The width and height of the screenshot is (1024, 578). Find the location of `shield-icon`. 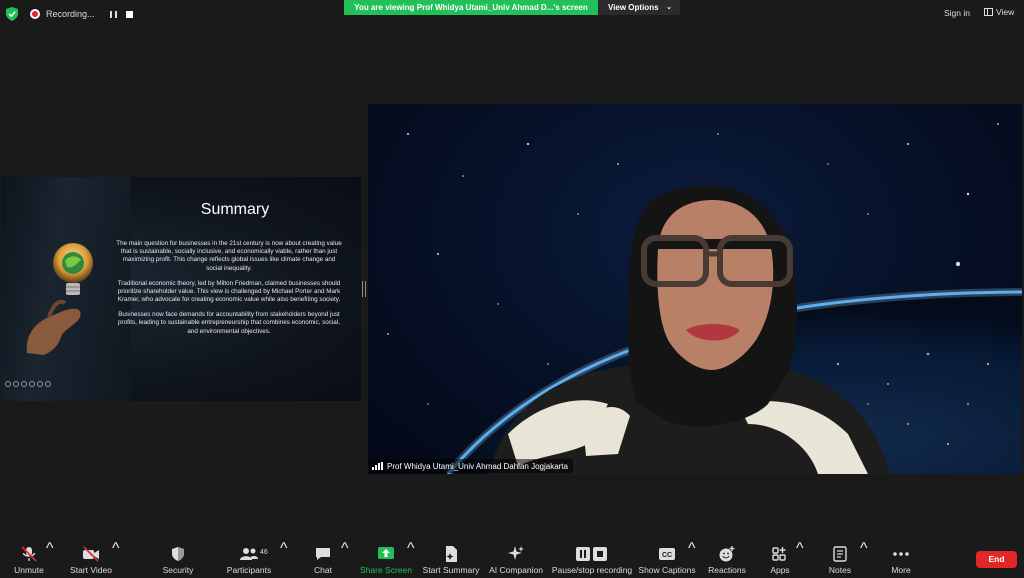

shield-icon is located at coordinates (178, 554).